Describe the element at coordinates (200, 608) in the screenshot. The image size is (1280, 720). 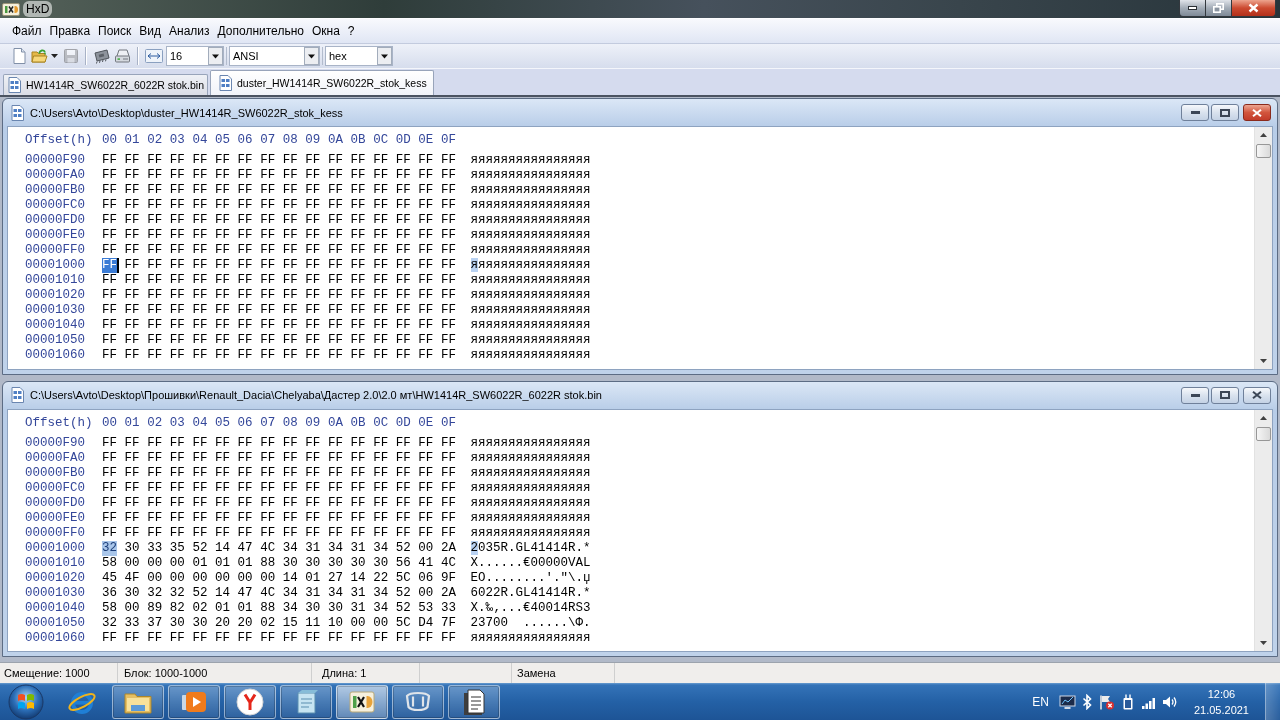
I see `hex-byte: 02` at that location.